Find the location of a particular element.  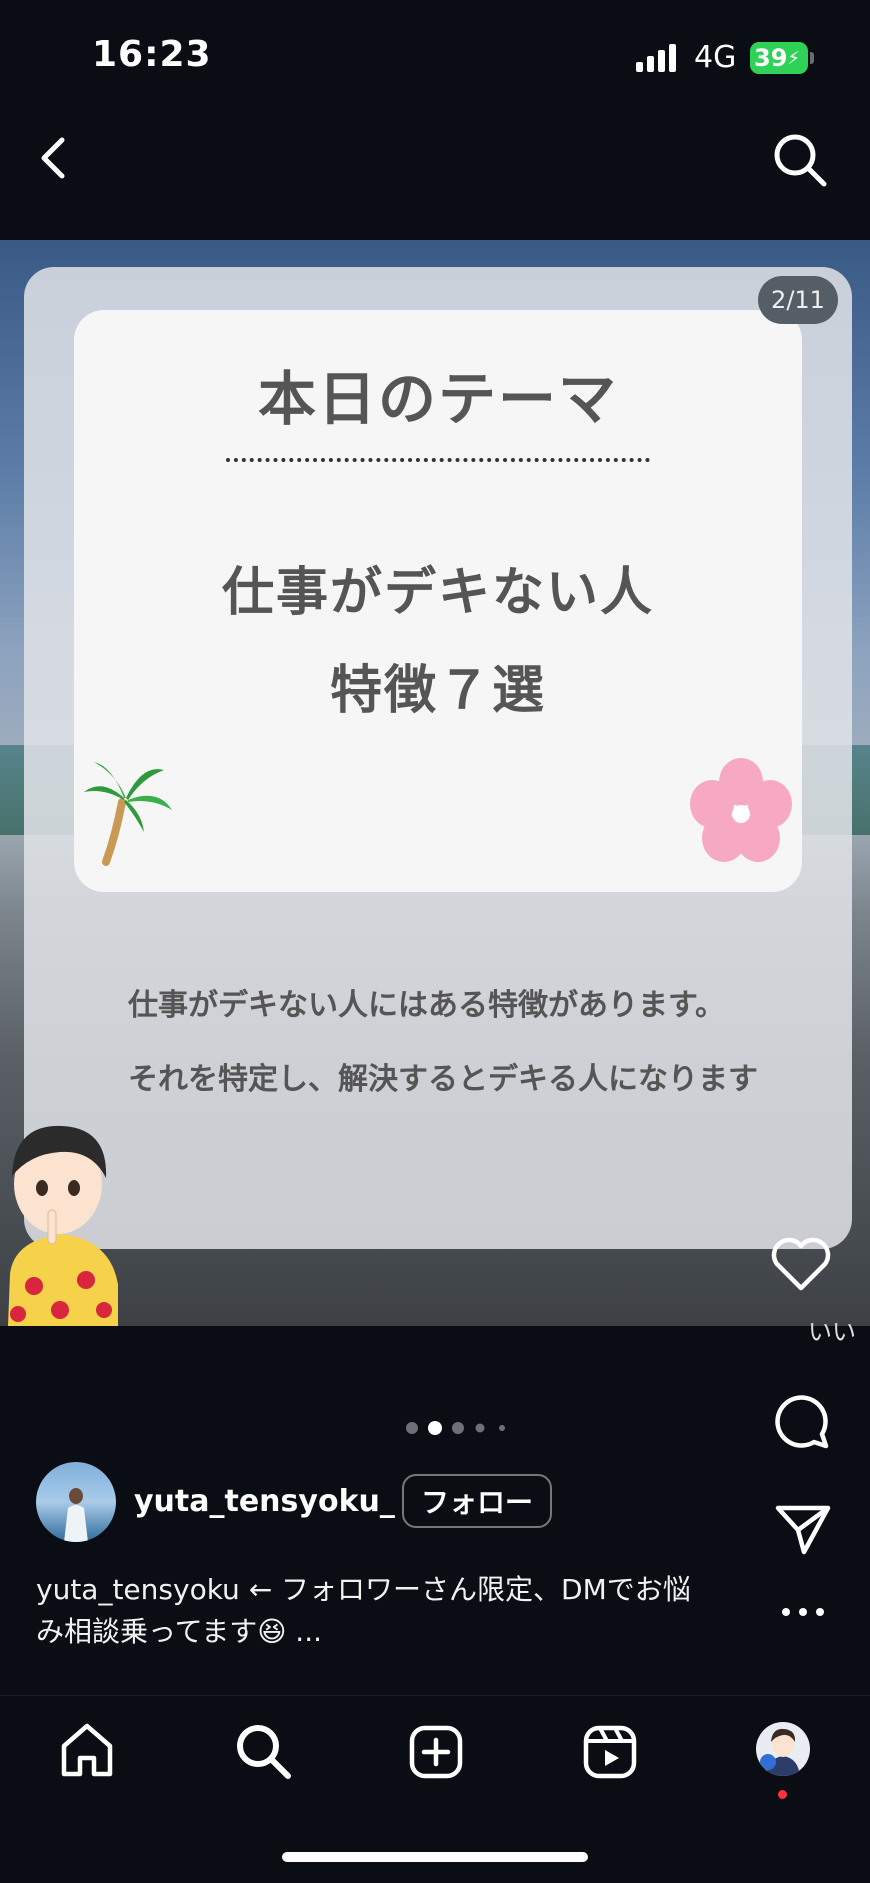

create-icon is located at coordinates (436, 1752).